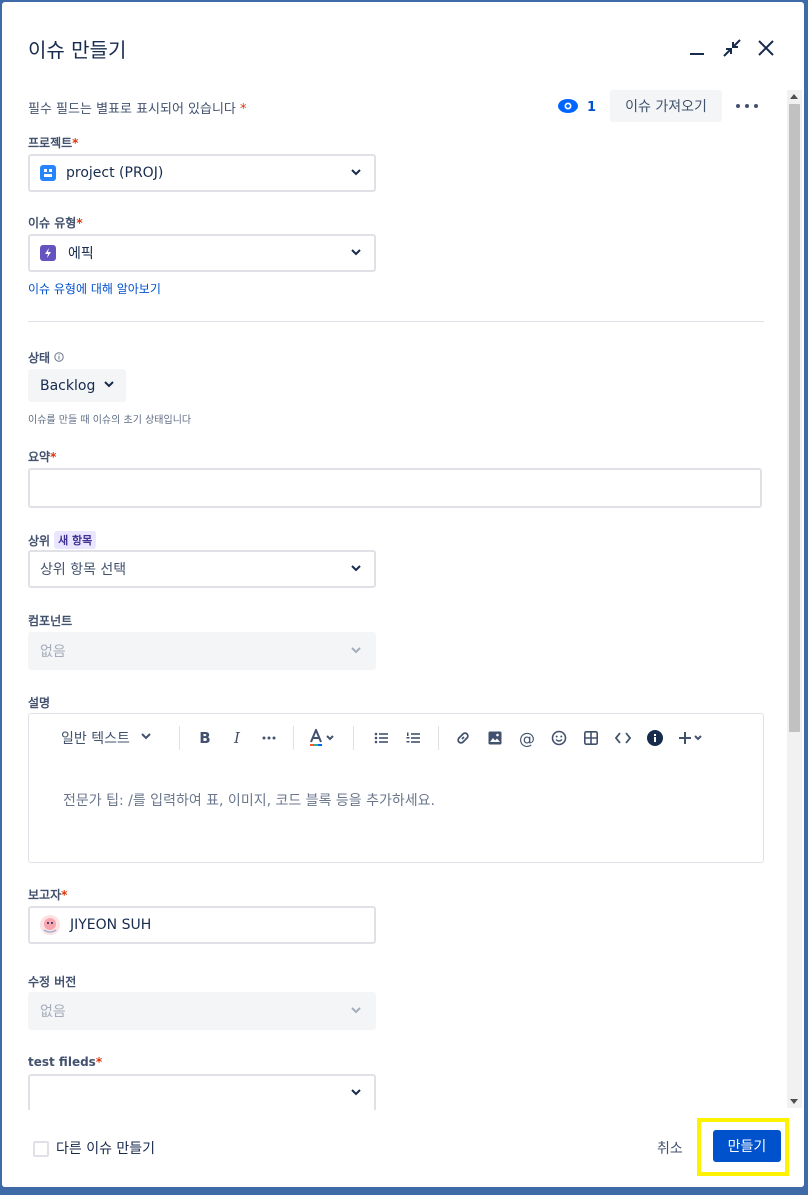  Describe the element at coordinates (94, 288) in the screenshot. I see `issue-type-learn-more-link: 이슈 유형에 대해 알아보기` at that location.